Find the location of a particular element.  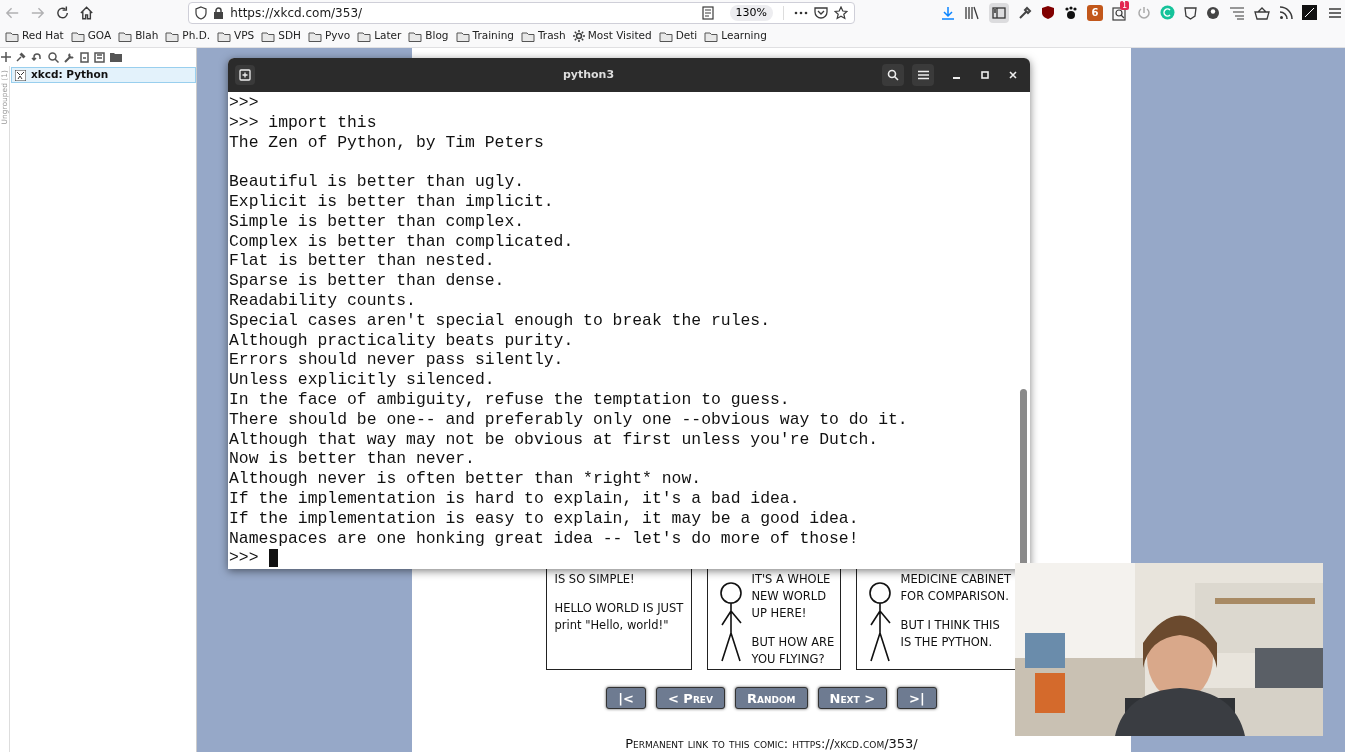

close-icon is located at coordinates (1013, 75).